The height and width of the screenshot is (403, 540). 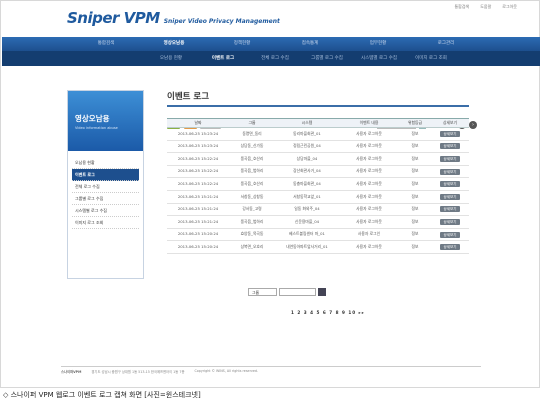 I want to click on cell-system: 내연동아파트앞사거리_01, so click(x=307, y=247).